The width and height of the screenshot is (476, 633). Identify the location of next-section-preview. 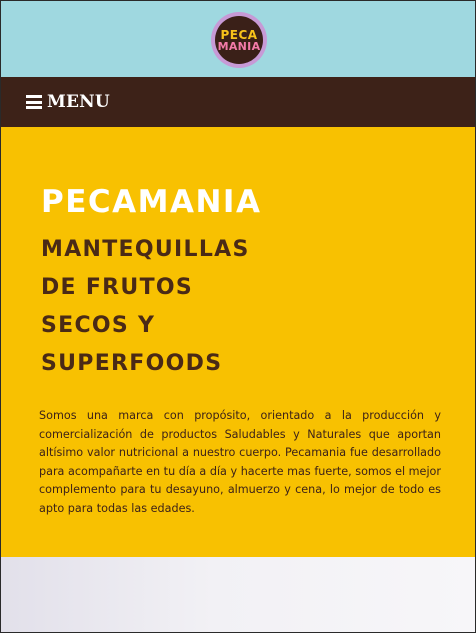
(238, 594).